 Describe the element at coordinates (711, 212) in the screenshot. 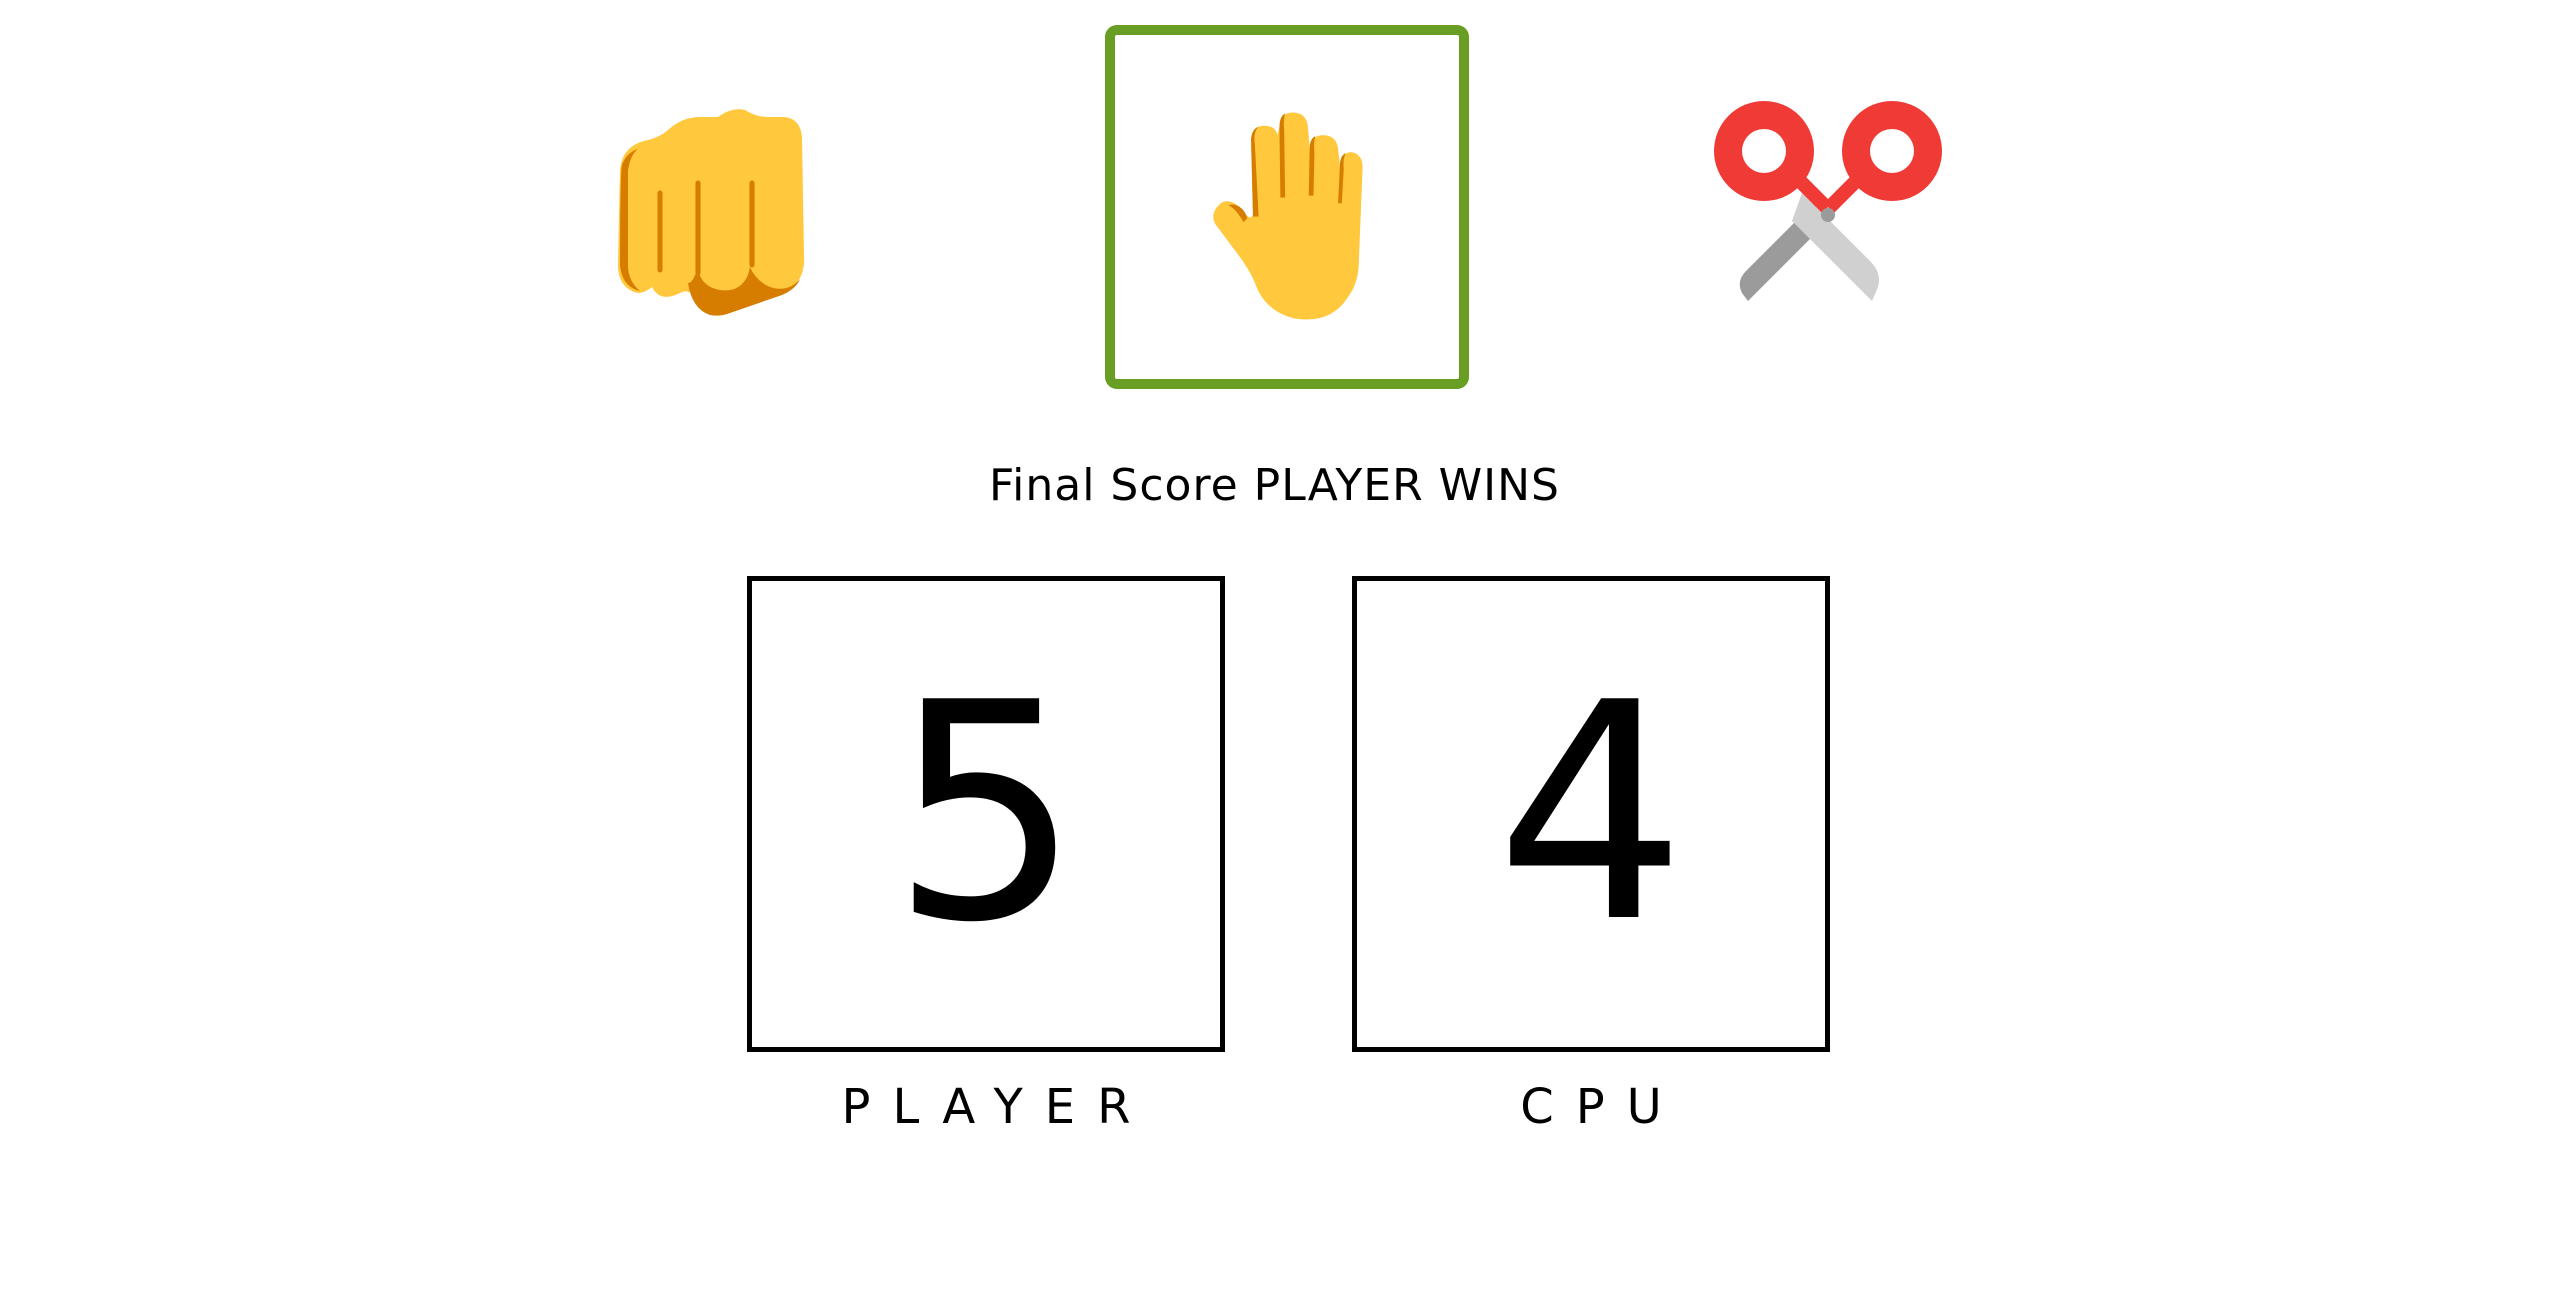

I see `fist-icon` at that location.